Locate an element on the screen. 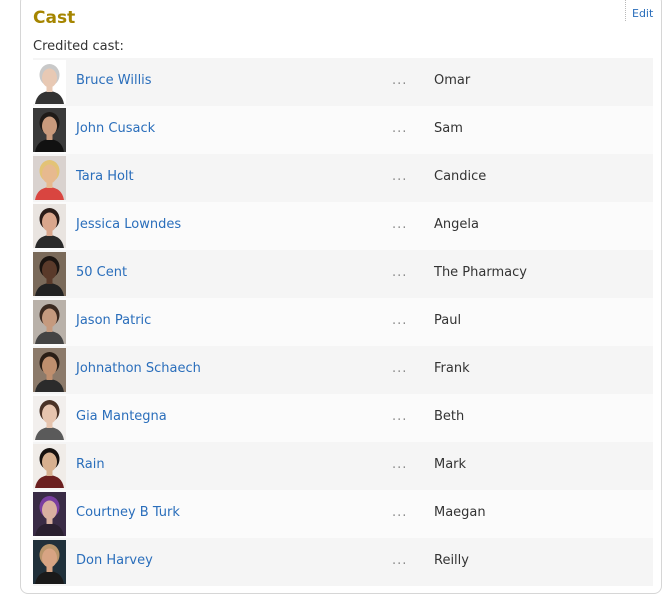 This screenshot has height=594, width=666. character-name: The Pharmacy is located at coordinates (480, 272).